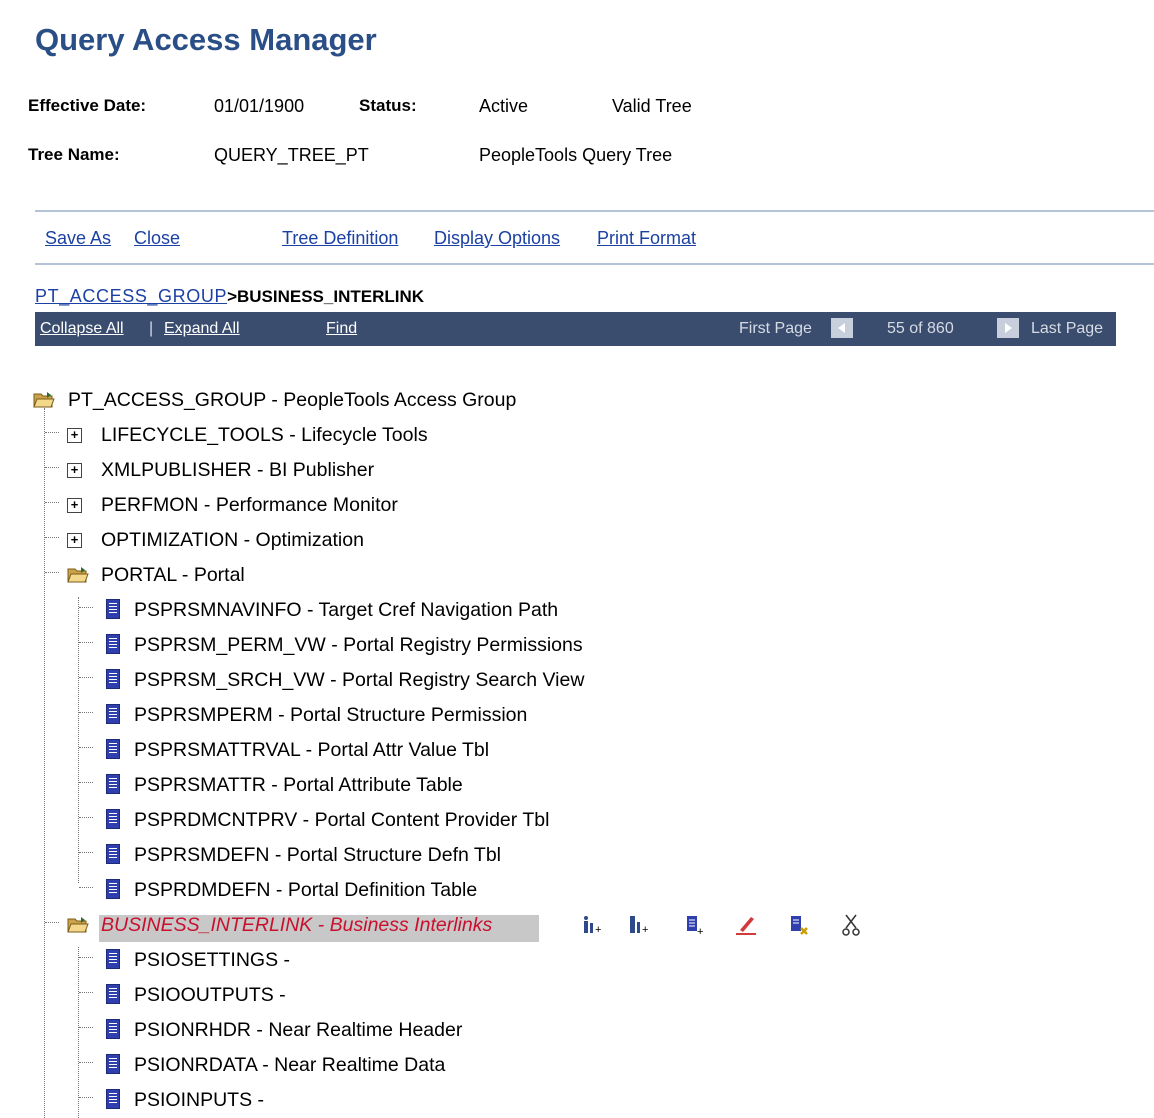  I want to click on status-label: Status:, so click(388, 105).